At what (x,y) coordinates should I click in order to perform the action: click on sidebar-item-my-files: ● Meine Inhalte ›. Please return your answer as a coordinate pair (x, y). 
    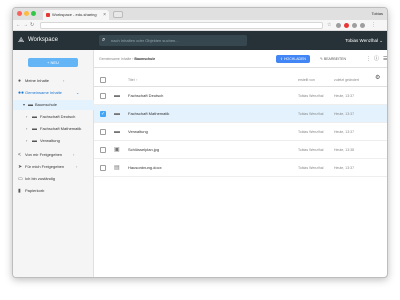
    Looking at the image, I should click on (53, 81).